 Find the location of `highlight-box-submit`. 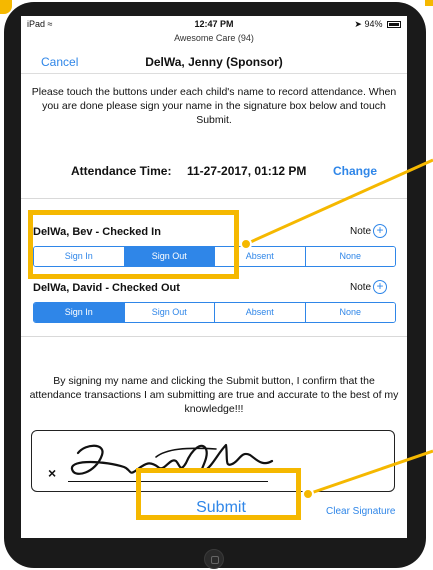

highlight-box-submit is located at coordinates (218, 494).